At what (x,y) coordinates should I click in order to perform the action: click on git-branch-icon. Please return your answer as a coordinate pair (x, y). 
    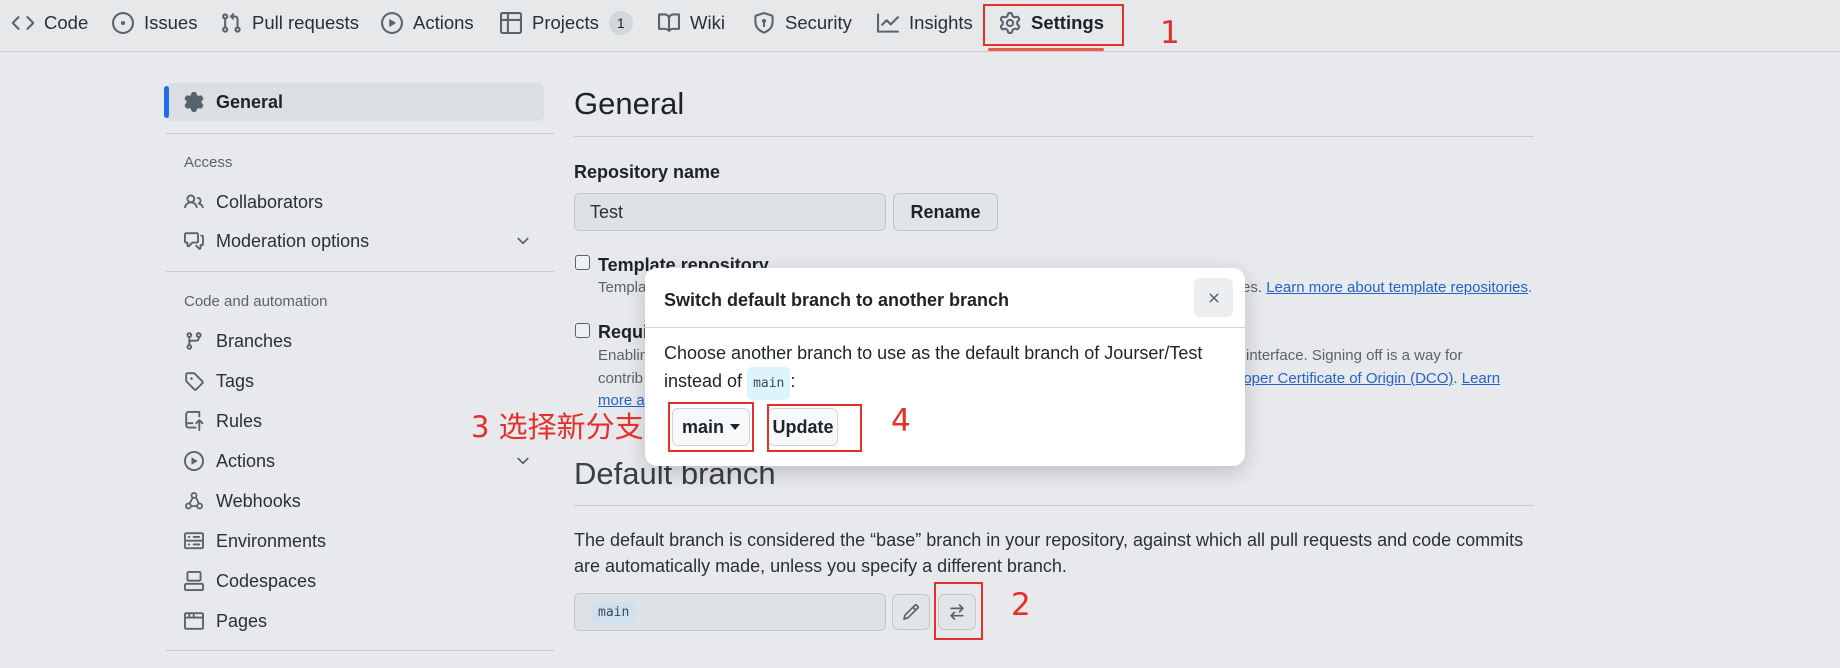
    Looking at the image, I should click on (194, 341).